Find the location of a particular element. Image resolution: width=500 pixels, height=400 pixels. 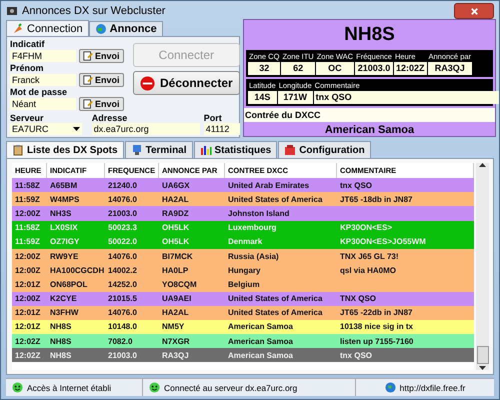

field-label: Indicatif is located at coordinates (28, 44).